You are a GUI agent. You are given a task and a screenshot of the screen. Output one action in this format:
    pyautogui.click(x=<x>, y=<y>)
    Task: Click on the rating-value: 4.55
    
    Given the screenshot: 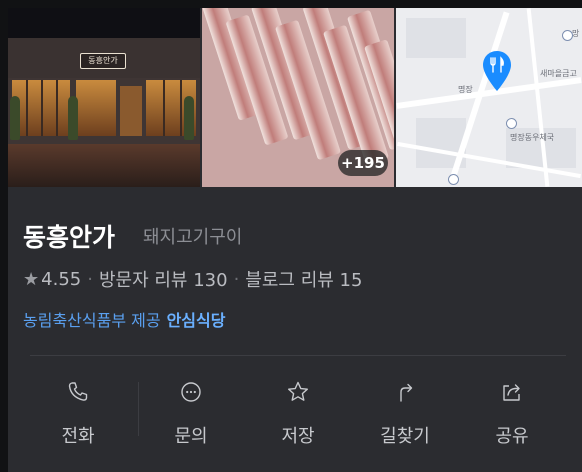 What is the action you would take?
    pyautogui.click(x=61, y=279)
    